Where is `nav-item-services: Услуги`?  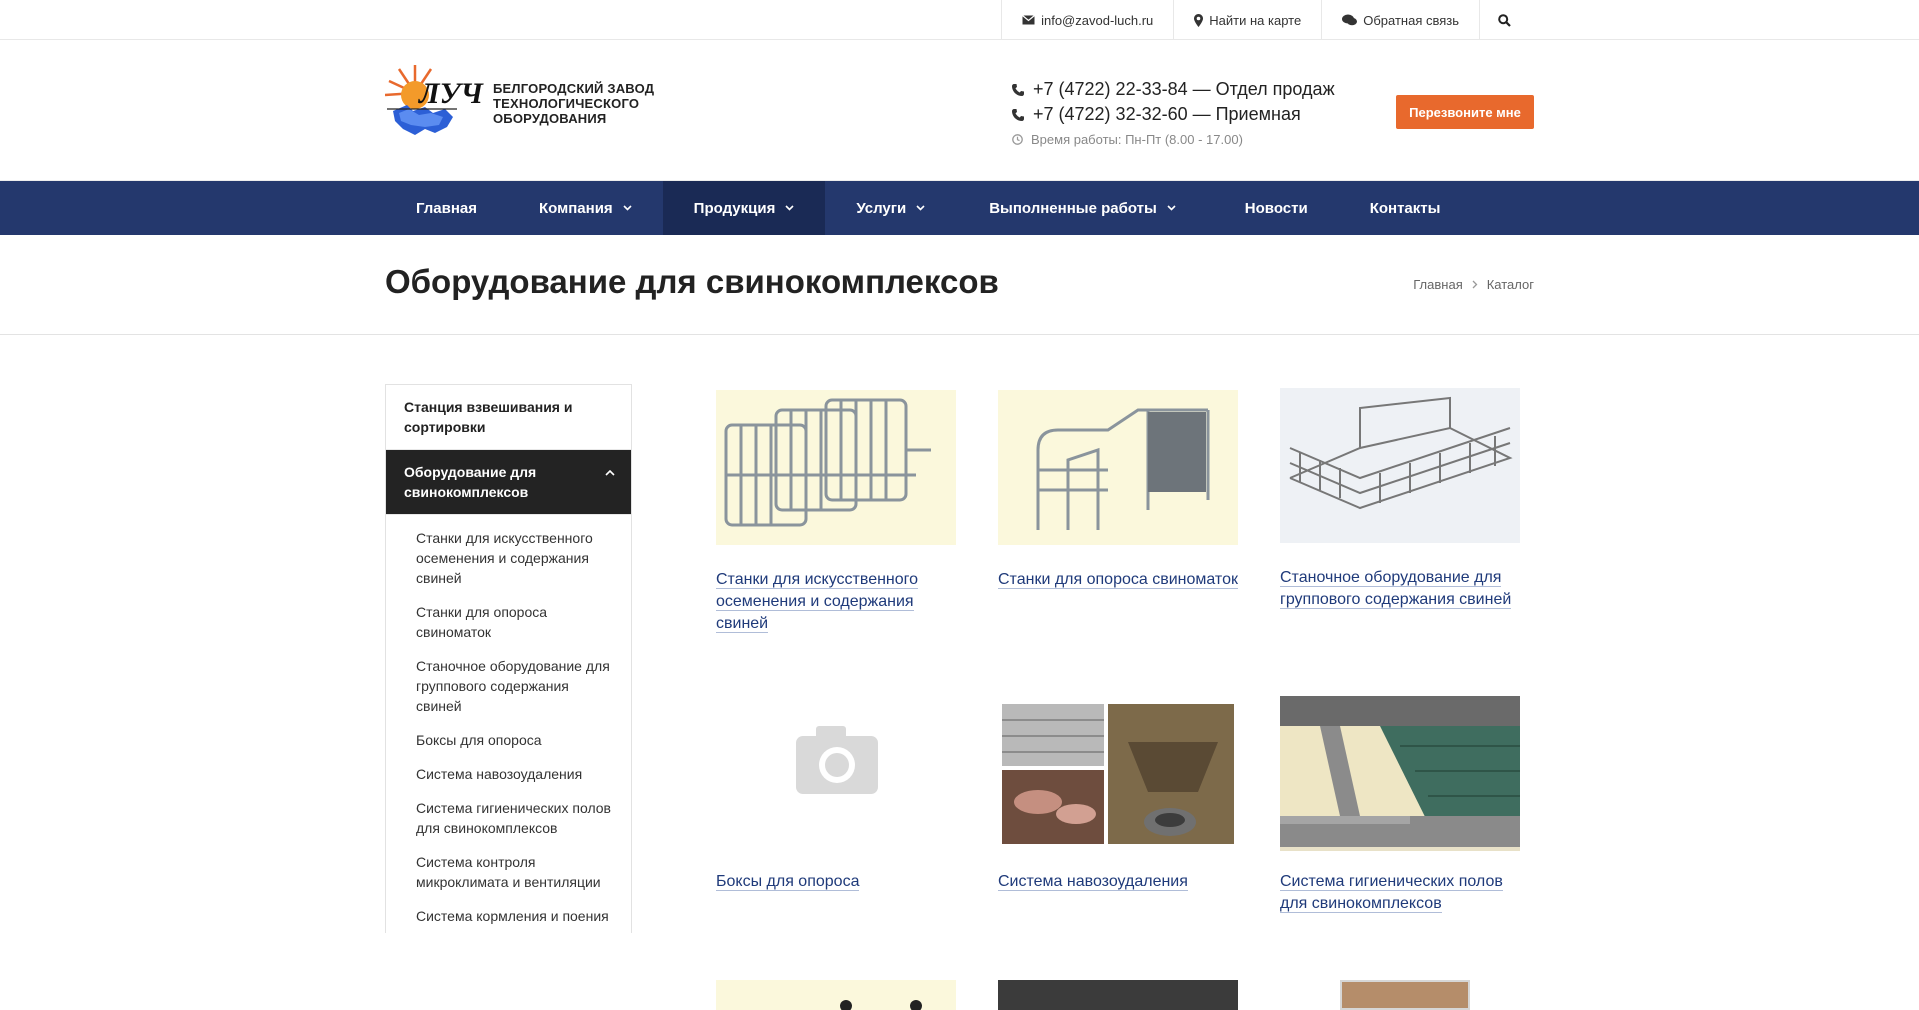 nav-item-services: Услуги is located at coordinates (890, 208).